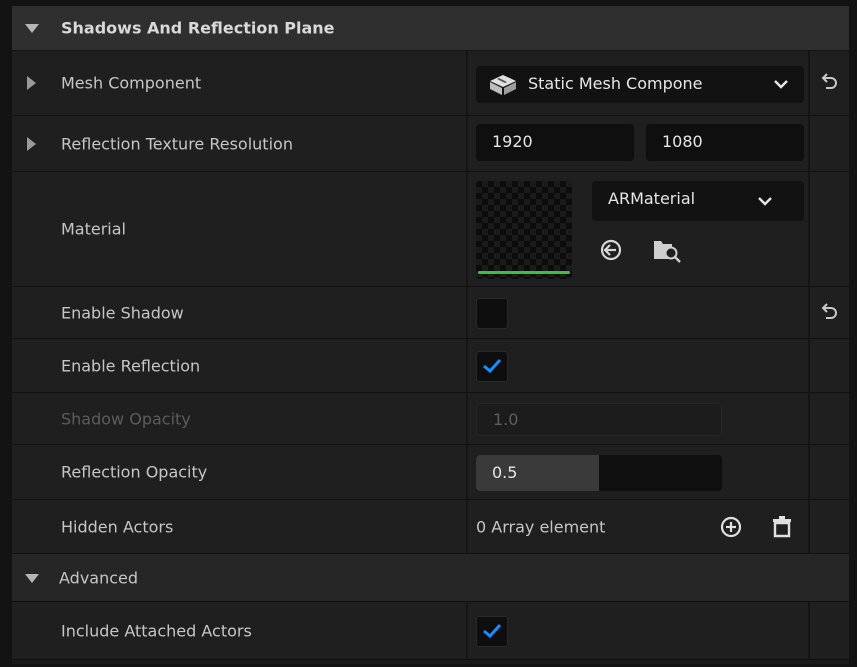 The height and width of the screenshot is (667, 857). Describe the element at coordinates (430, 631) in the screenshot. I see `property-row-include-attached-actors: Include Attached Actors` at that location.